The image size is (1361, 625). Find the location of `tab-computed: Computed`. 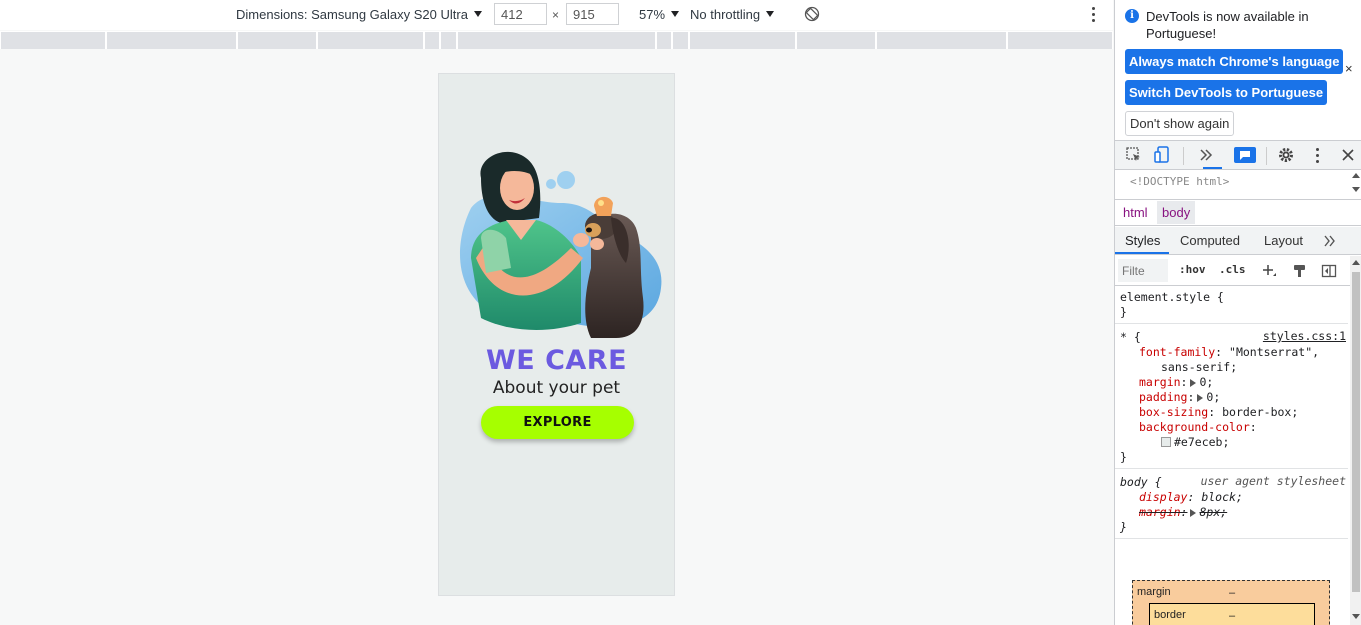

tab-computed: Computed is located at coordinates (1210, 240).